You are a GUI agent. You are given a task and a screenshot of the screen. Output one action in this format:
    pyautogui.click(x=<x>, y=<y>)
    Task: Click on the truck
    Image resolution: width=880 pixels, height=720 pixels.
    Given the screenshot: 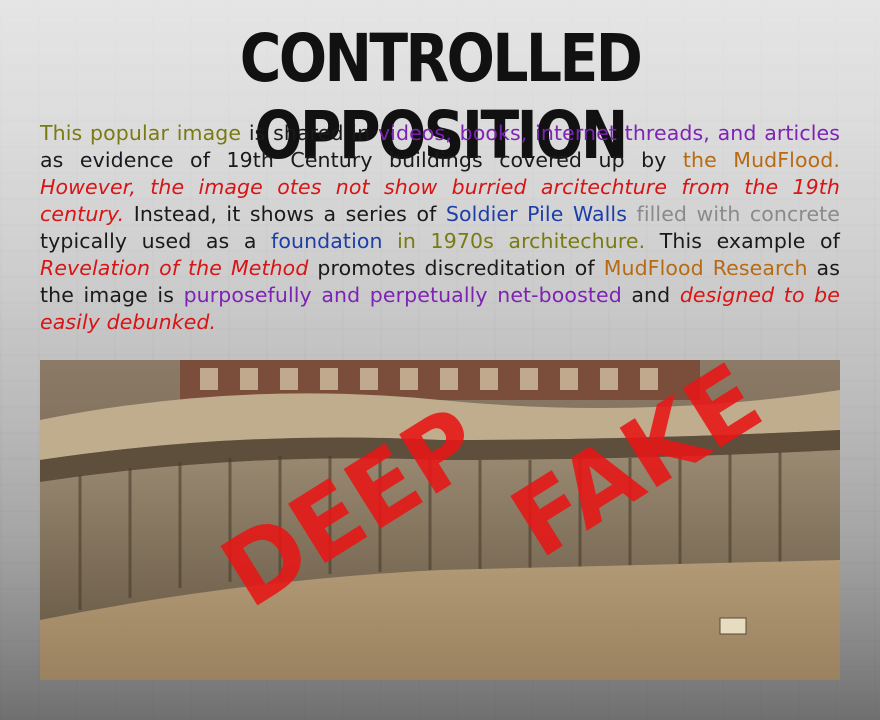 What is the action you would take?
    pyautogui.click(x=733, y=626)
    